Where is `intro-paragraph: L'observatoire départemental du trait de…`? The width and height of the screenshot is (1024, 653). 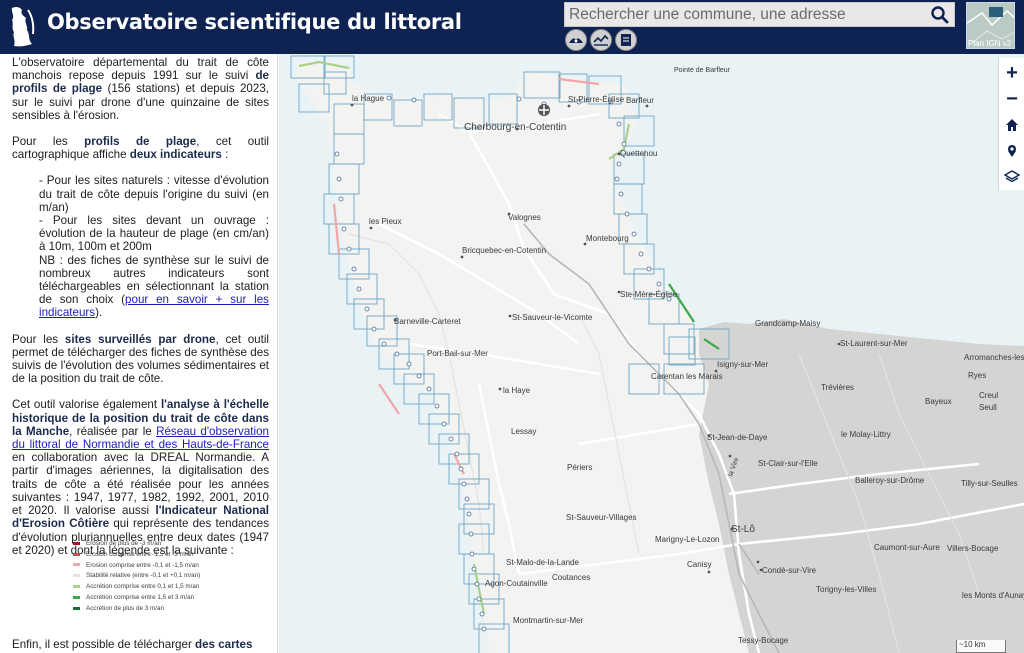 intro-paragraph: L'observatoire départemental du trait de… is located at coordinates (140, 89).